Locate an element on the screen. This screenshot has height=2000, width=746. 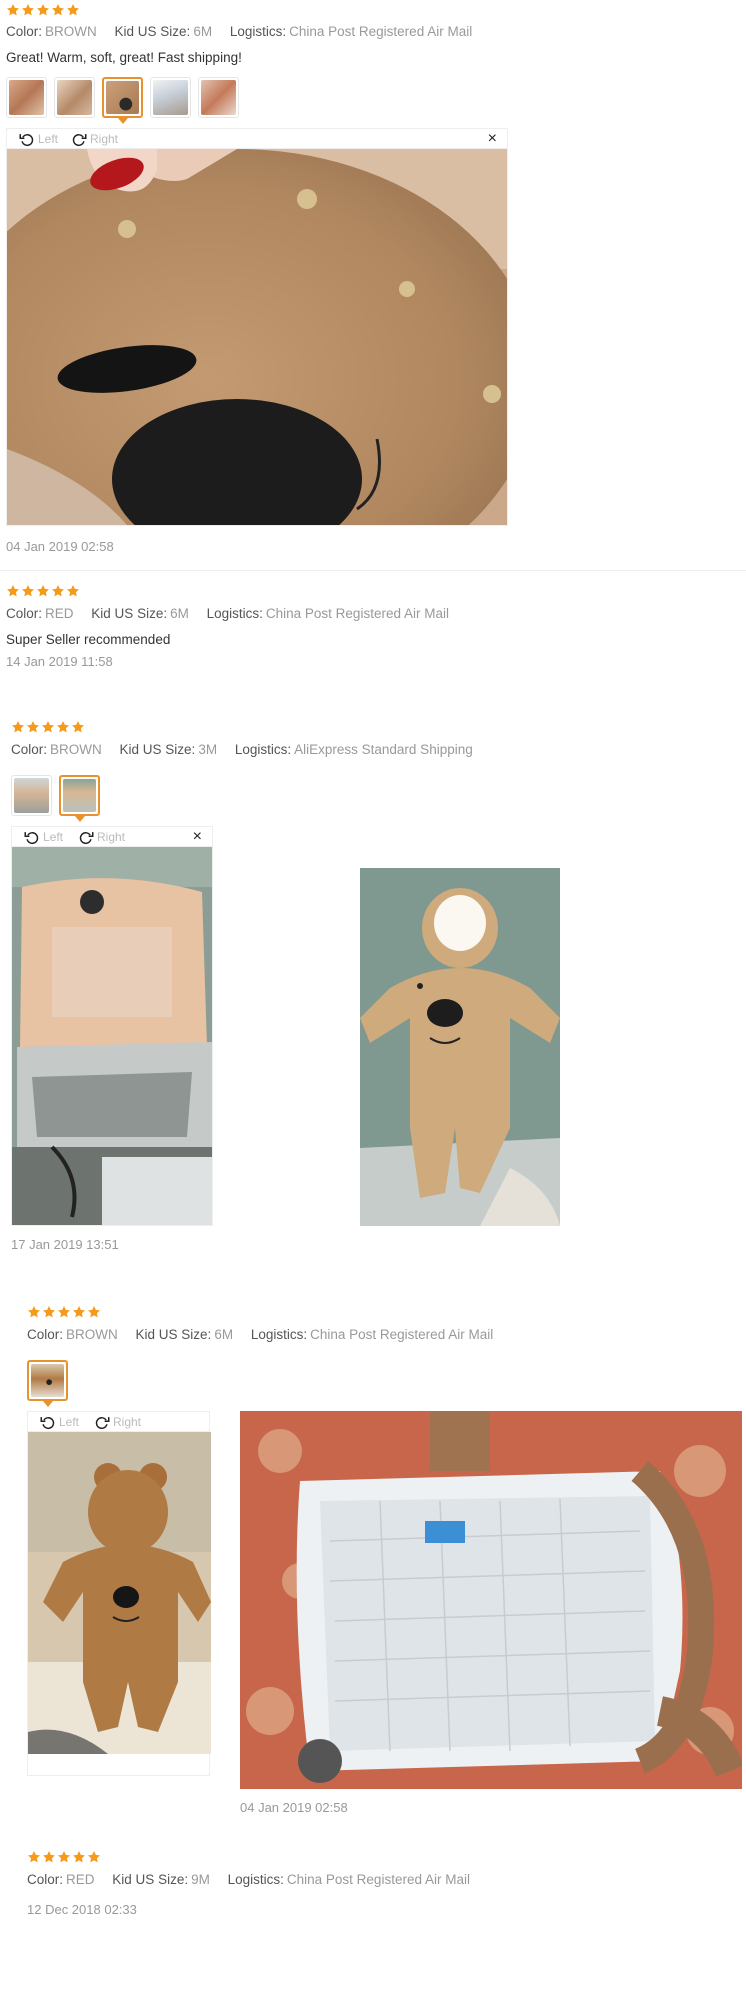
size-value: 9M is located at coordinates (200, 1879).